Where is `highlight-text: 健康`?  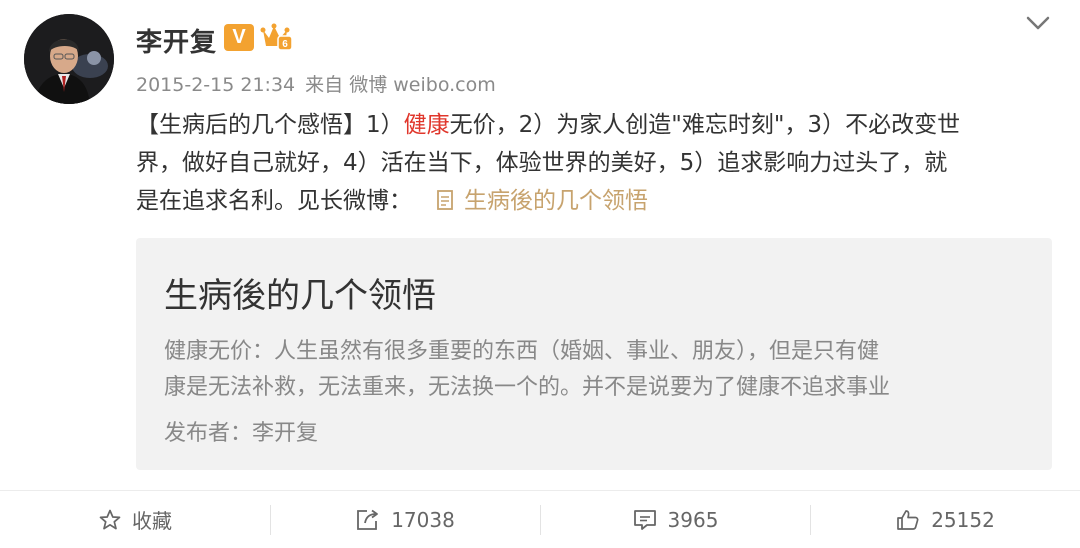
highlight-text: 健康 is located at coordinates (427, 125).